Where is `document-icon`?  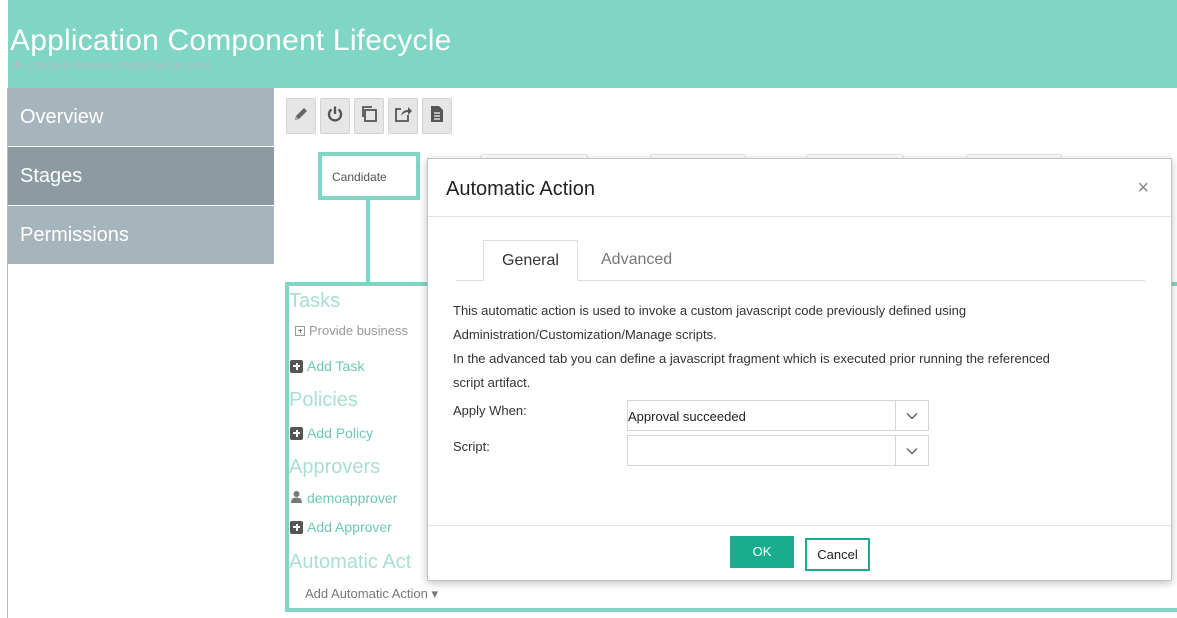 document-icon is located at coordinates (437, 116).